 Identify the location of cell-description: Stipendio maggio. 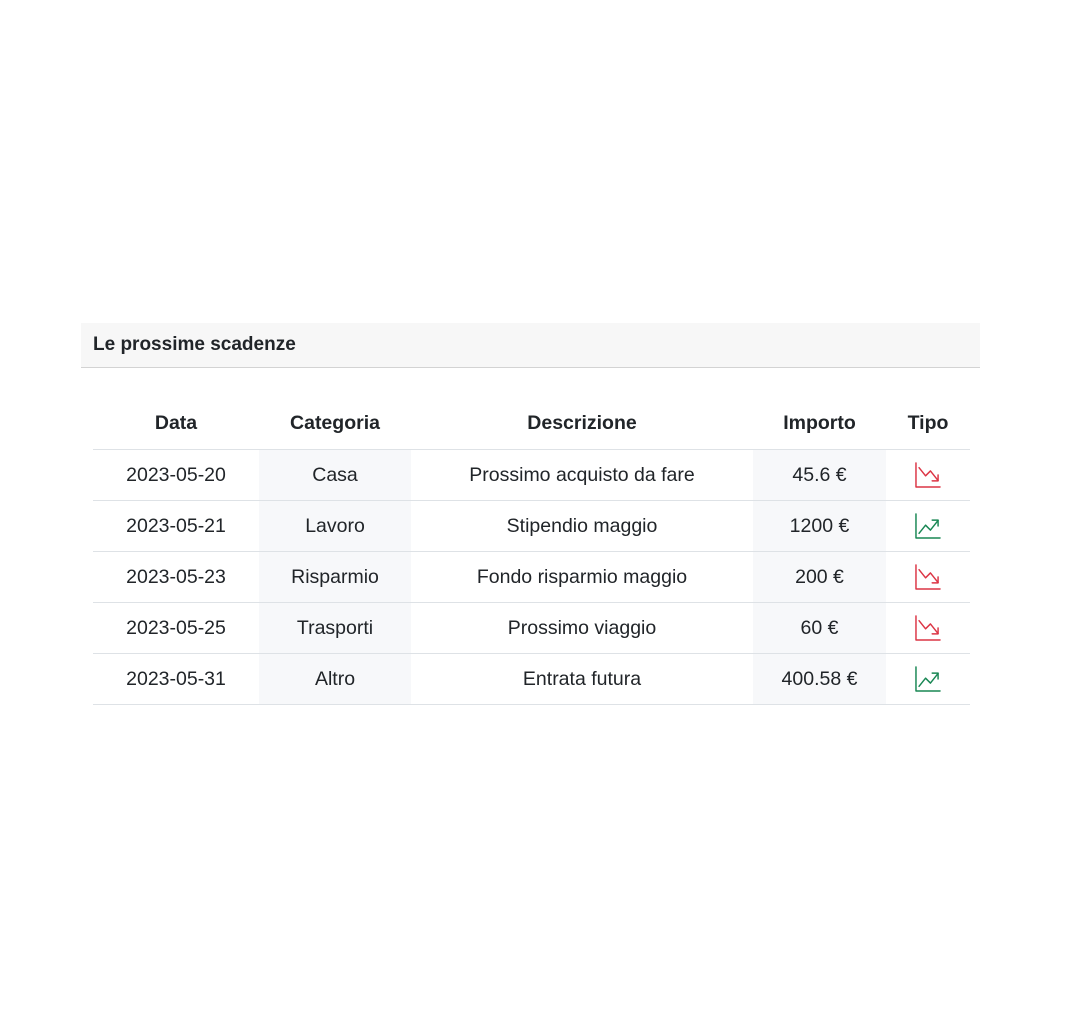
(582, 526).